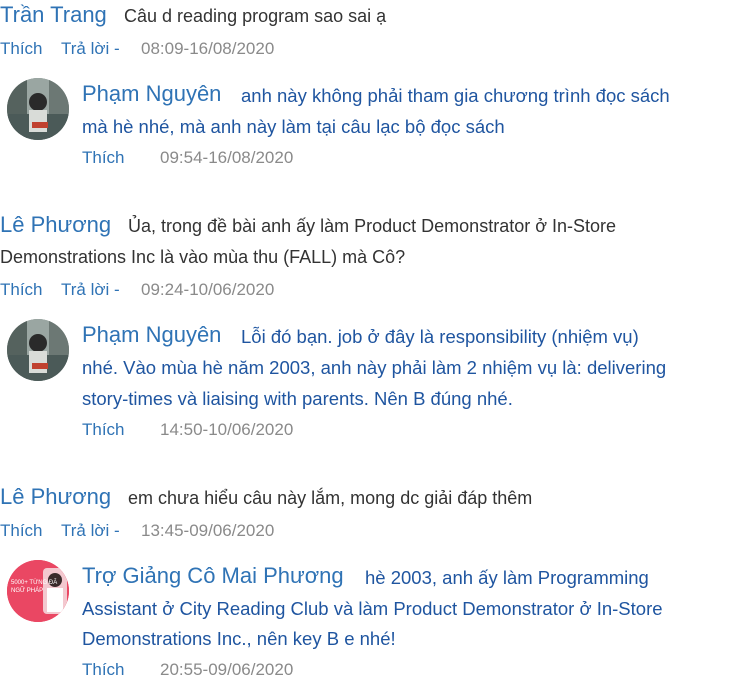  What do you see at coordinates (208, 48) in the screenshot?
I see `comment-timestamp: 08:09-16/08/2020` at bounding box center [208, 48].